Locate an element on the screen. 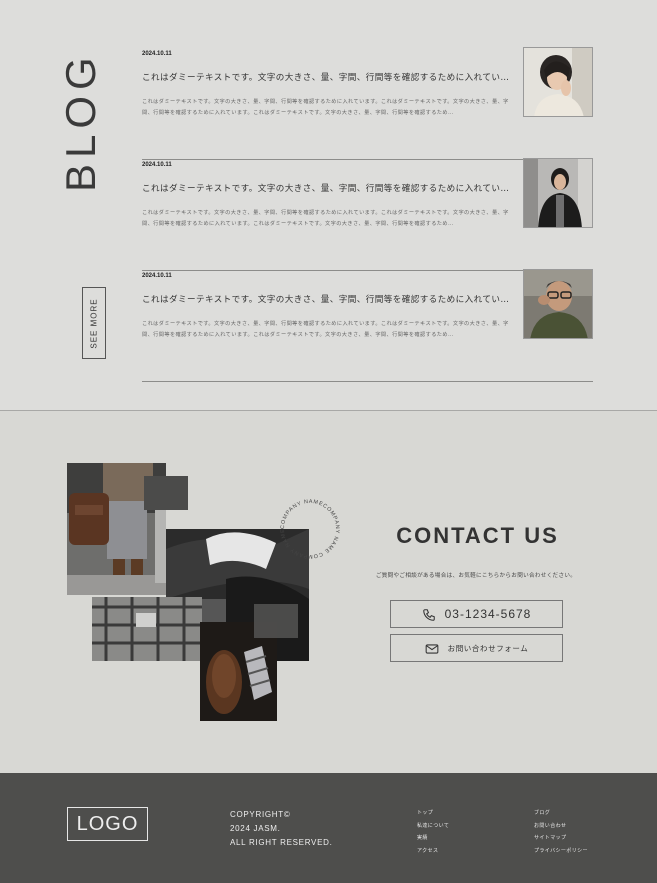 The image size is (657, 883). copyright-line: COPYRIGHT© is located at coordinates (260, 814).